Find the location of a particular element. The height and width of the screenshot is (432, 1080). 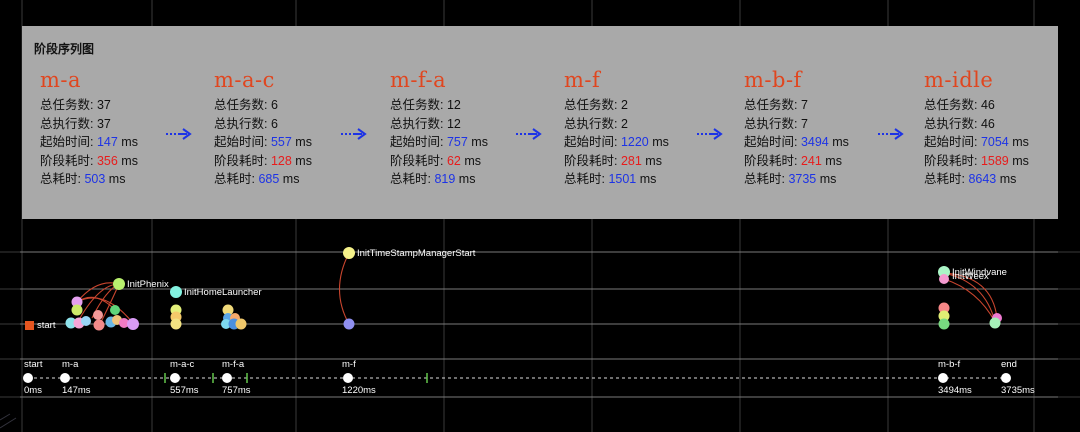

milestone-dot-m-a-c is located at coordinates (175, 378).